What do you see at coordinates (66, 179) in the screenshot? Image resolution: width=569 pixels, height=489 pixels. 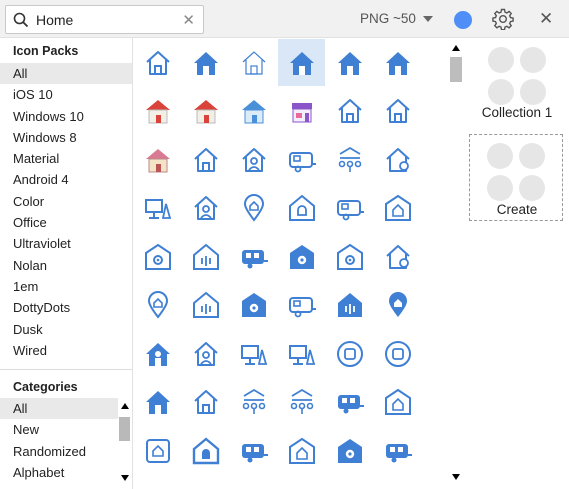 I see `pack-item-android-4: Android 4` at bounding box center [66, 179].